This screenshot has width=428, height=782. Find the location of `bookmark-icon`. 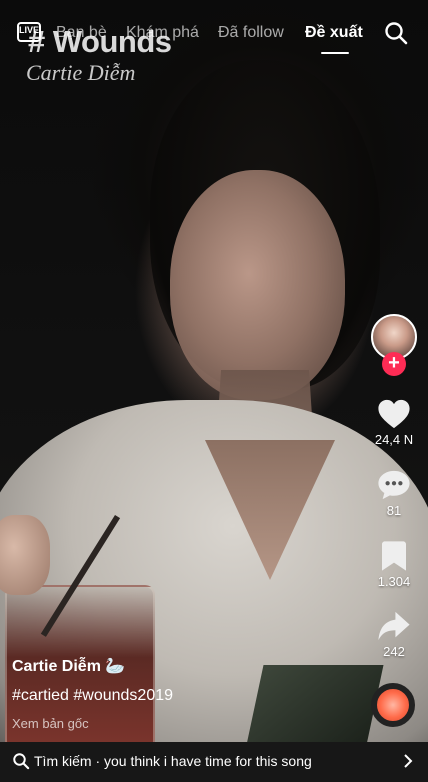

bookmark-icon is located at coordinates (394, 556).